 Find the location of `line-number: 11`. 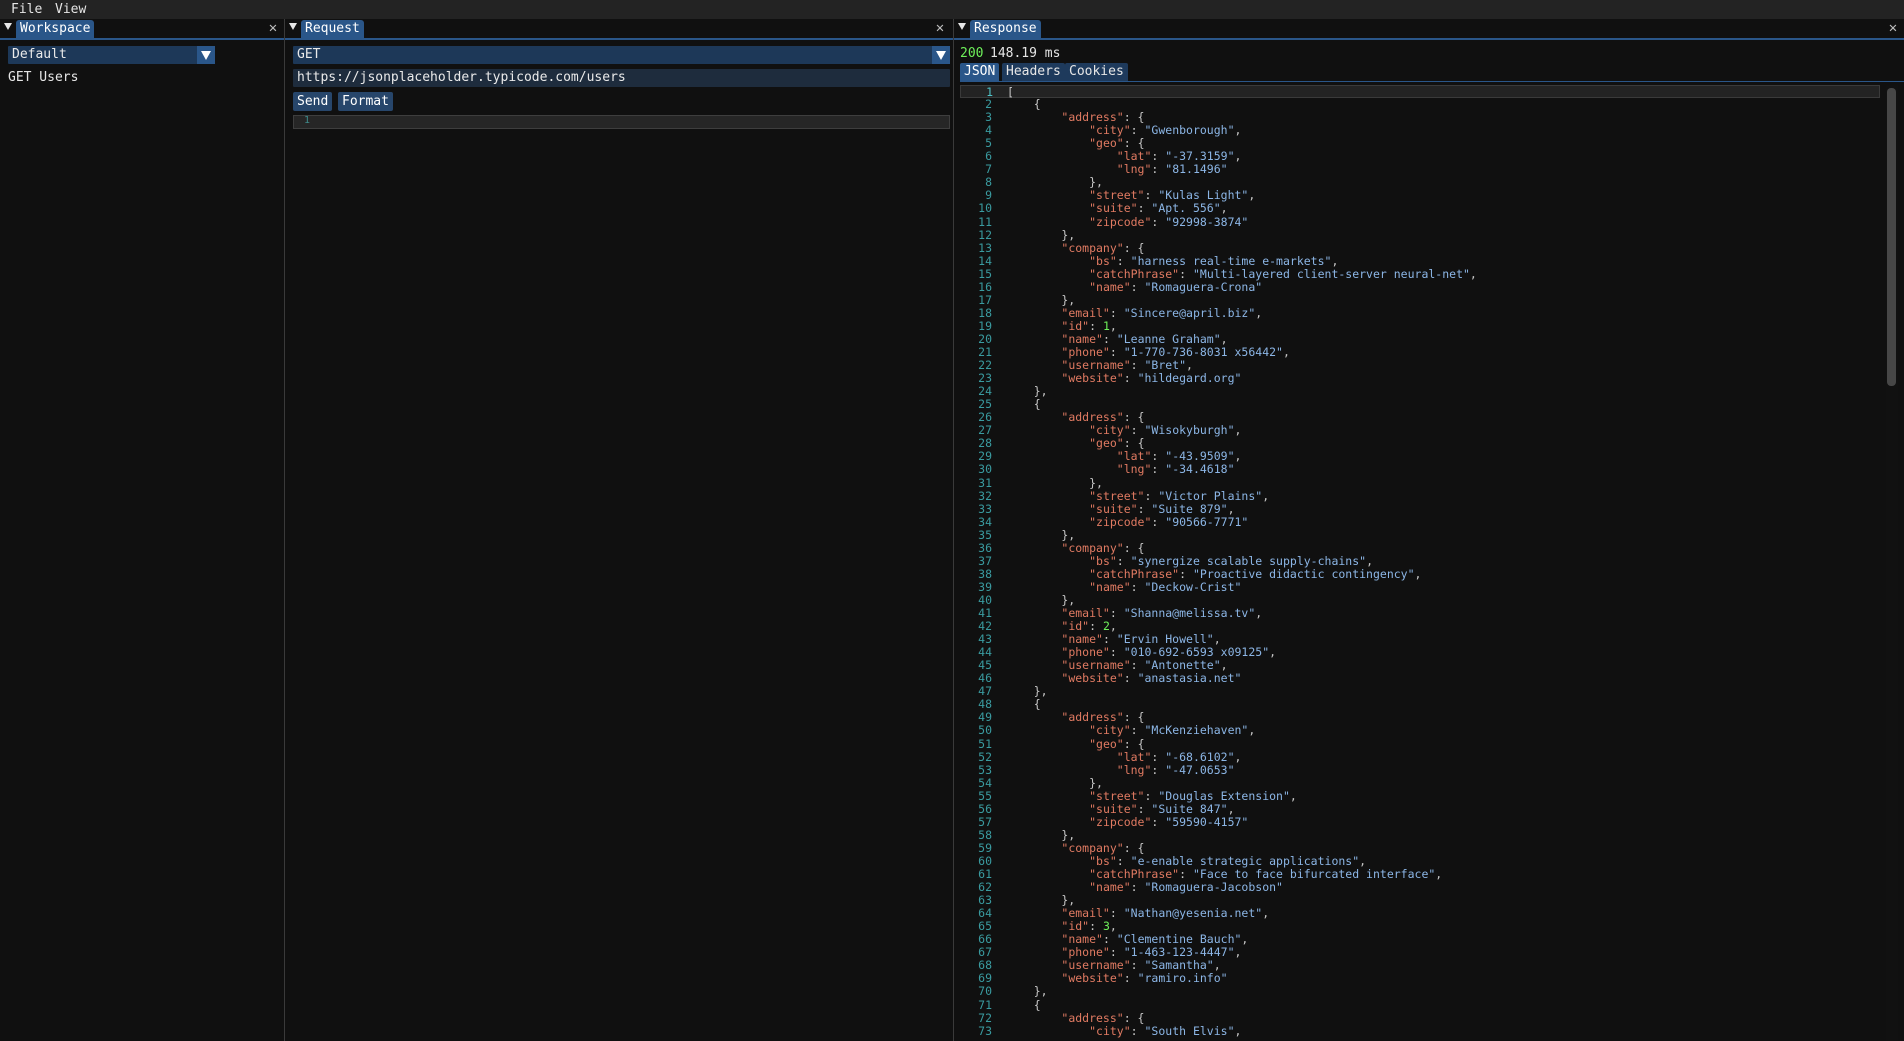

line-number: 11 is located at coordinates (985, 221).